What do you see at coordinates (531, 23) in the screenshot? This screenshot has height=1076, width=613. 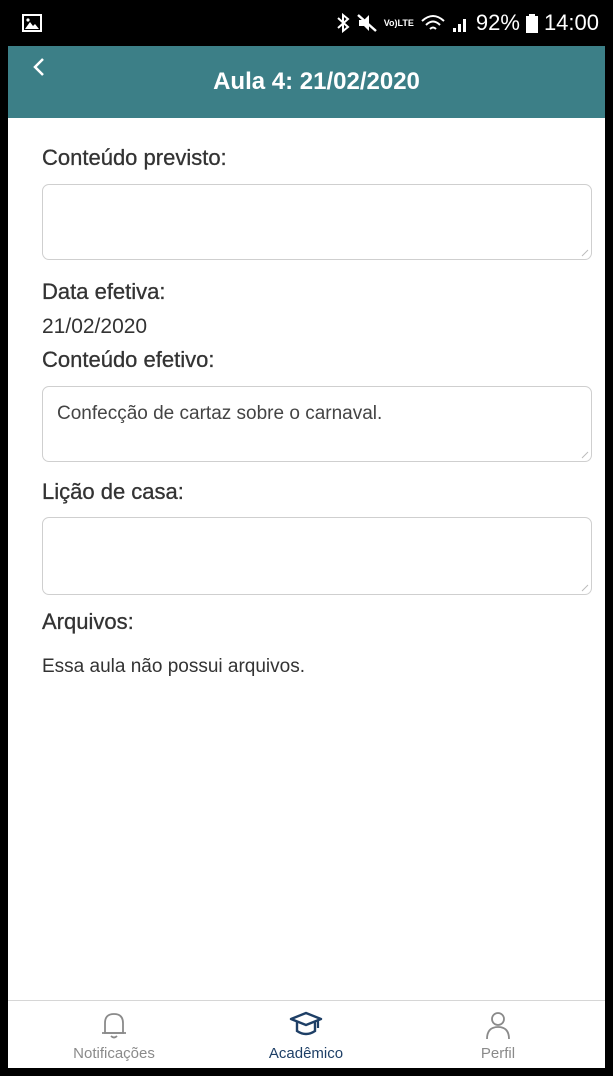 I see `battery-icon` at bounding box center [531, 23].